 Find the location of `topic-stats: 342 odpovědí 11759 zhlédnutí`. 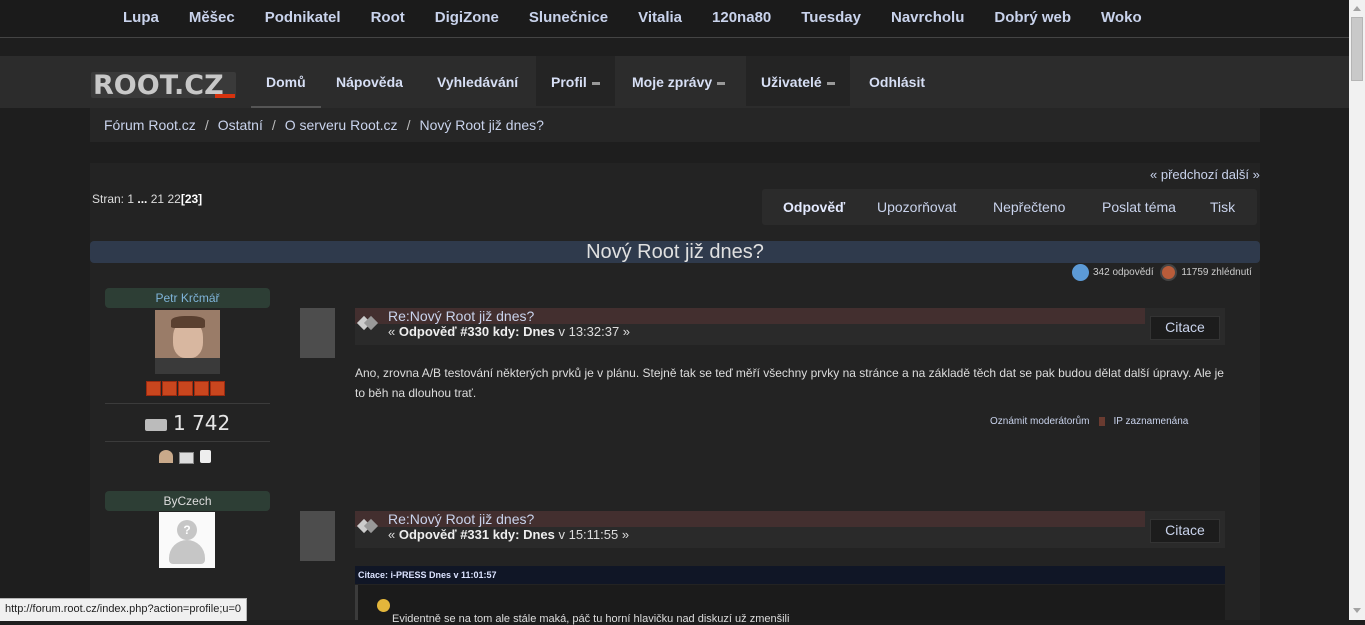

topic-stats: 342 odpovědí 11759 zhlédnutí is located at coordinates (1162, 272).